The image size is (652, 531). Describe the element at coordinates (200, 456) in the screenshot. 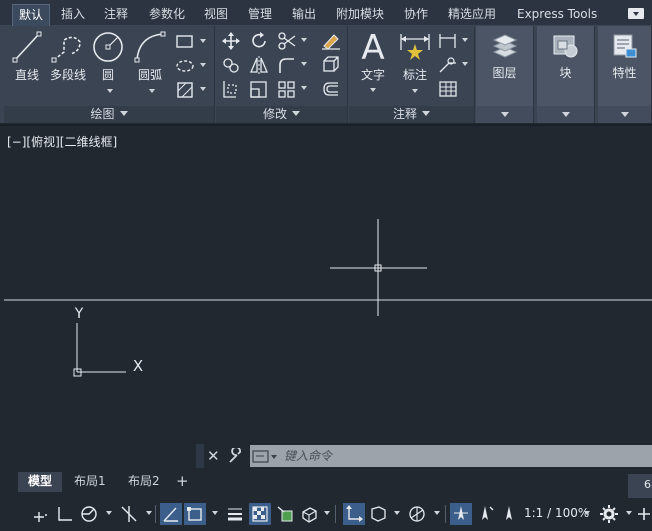

I see `command-line-grip-icon` at that location.